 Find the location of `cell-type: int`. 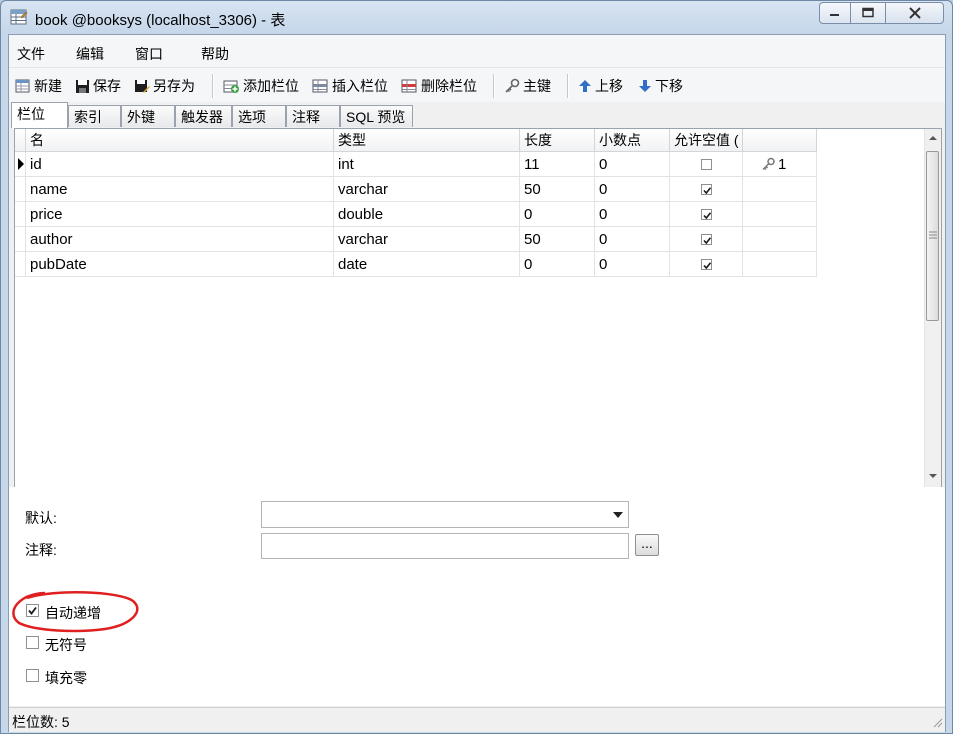

cell-type: int is located at coordinates (427, 164).